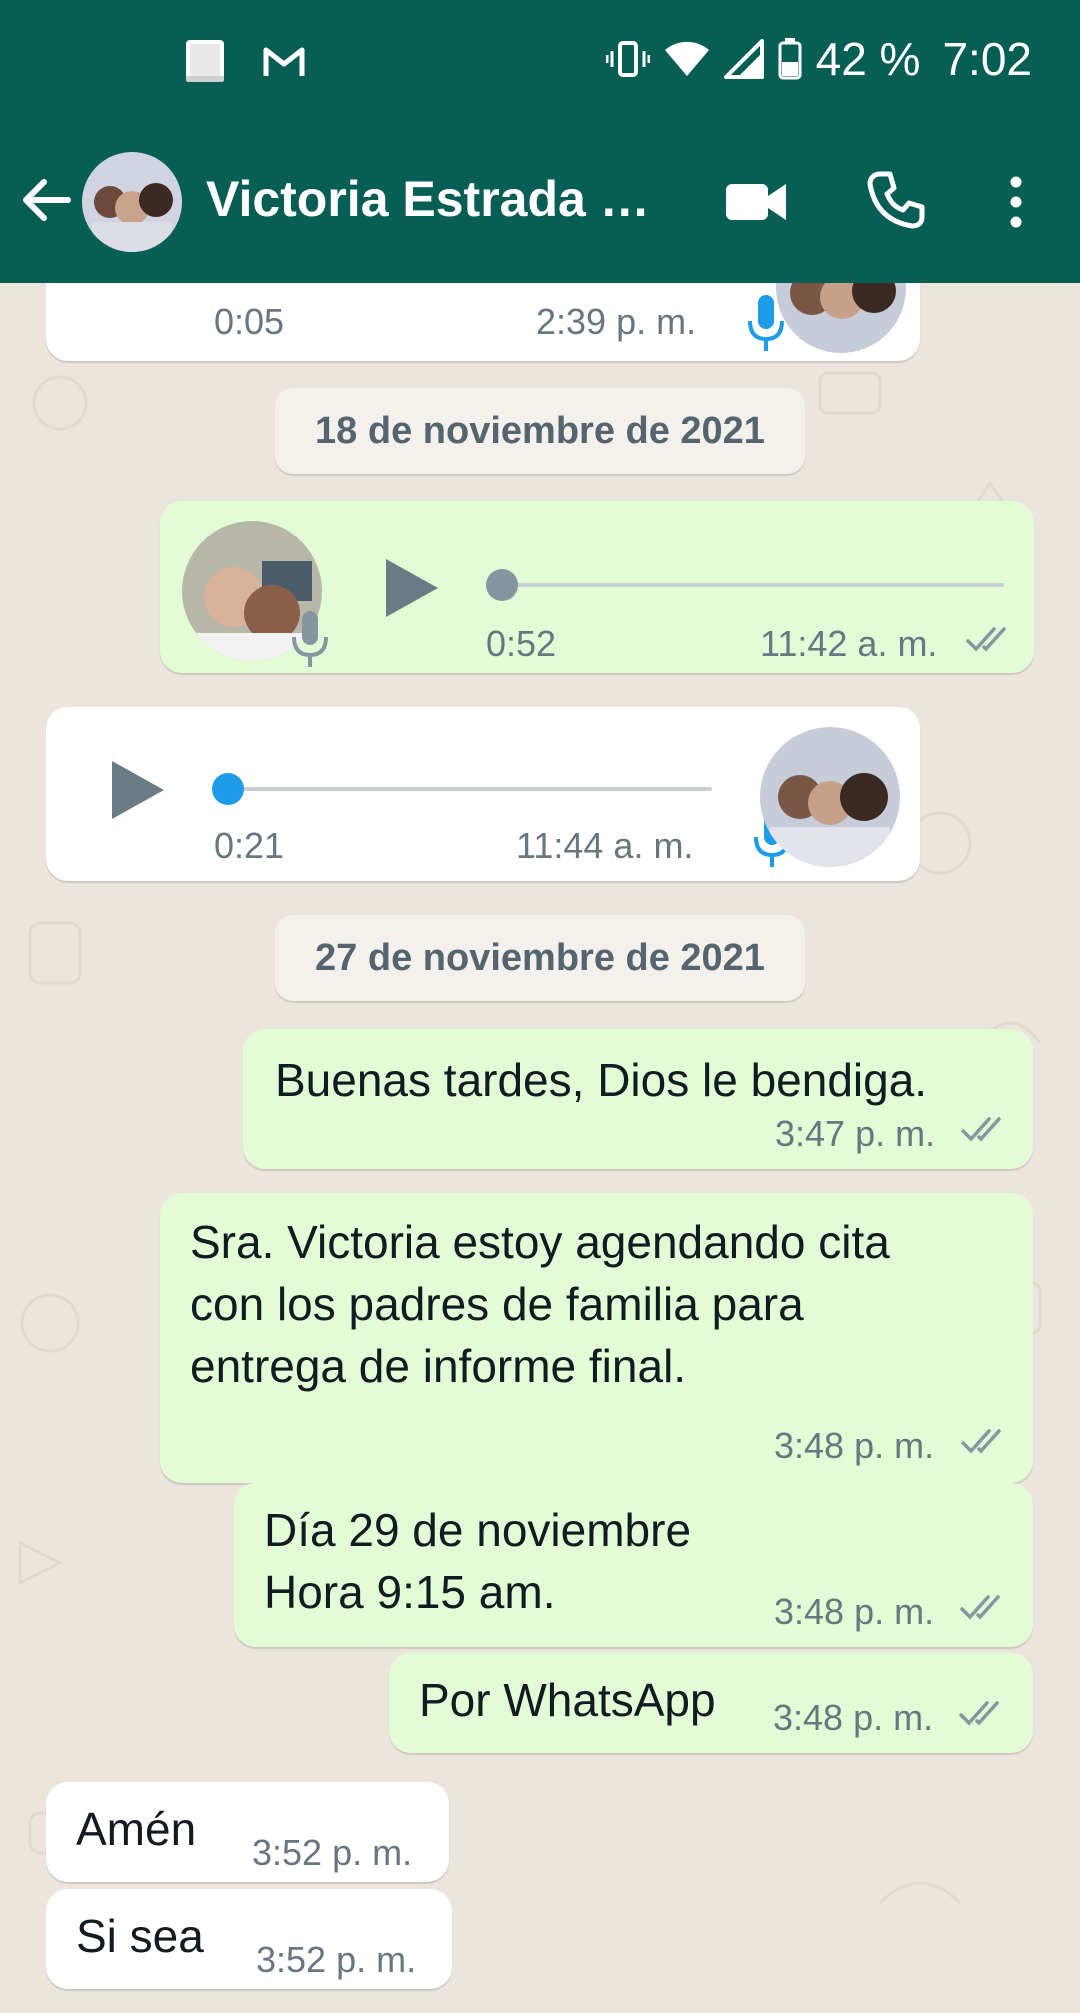 Image resolution: width=1080 pixels, height=2013 pixels. What do you see at coordinates (601, 1080) in the screenshot?
I see `message-text: Buenas tardes, Dios le bendiga.` at bounding box center [601, 1080].